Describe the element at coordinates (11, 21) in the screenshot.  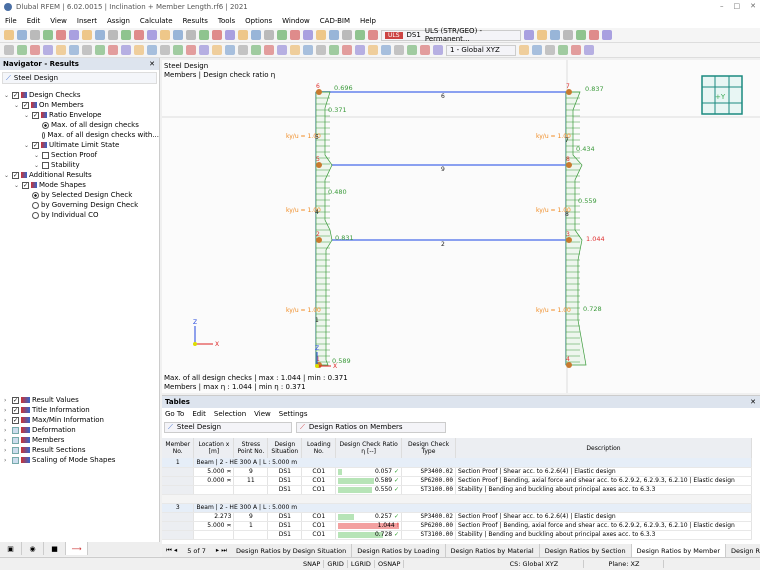
I see `menu-file: File` at that location.